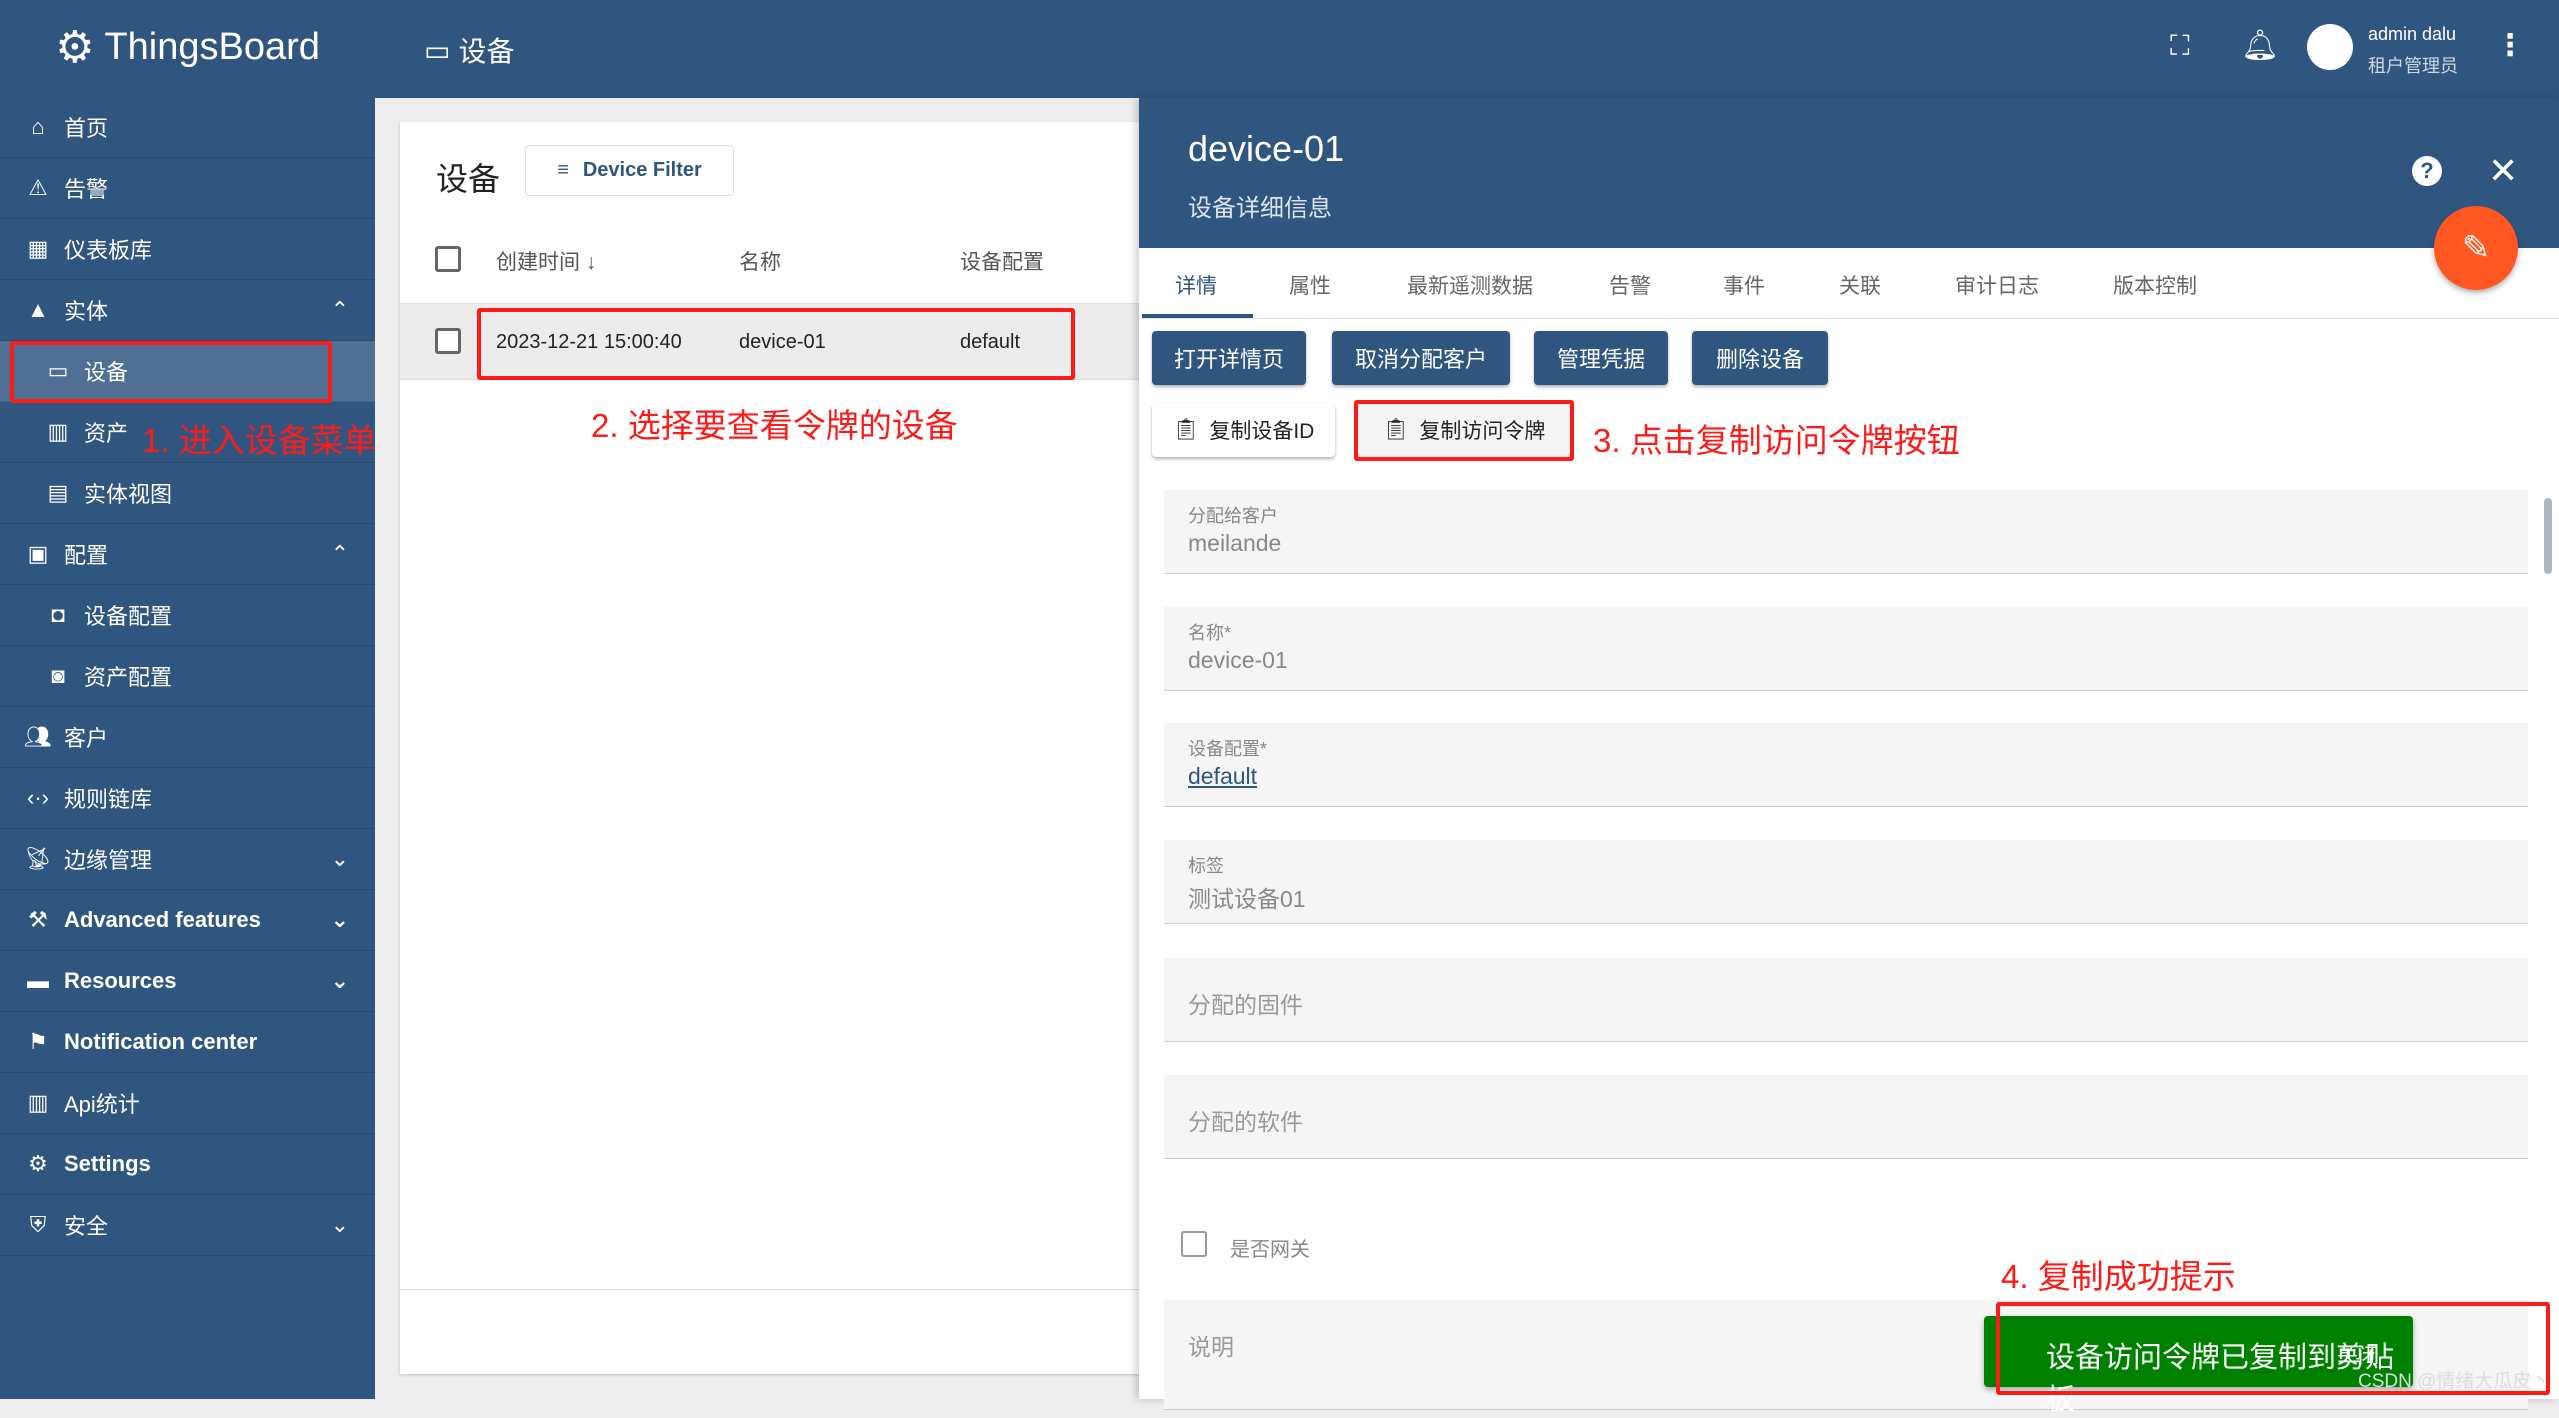  I want to click on page-title: ▭ 设备, so click(469, 51).